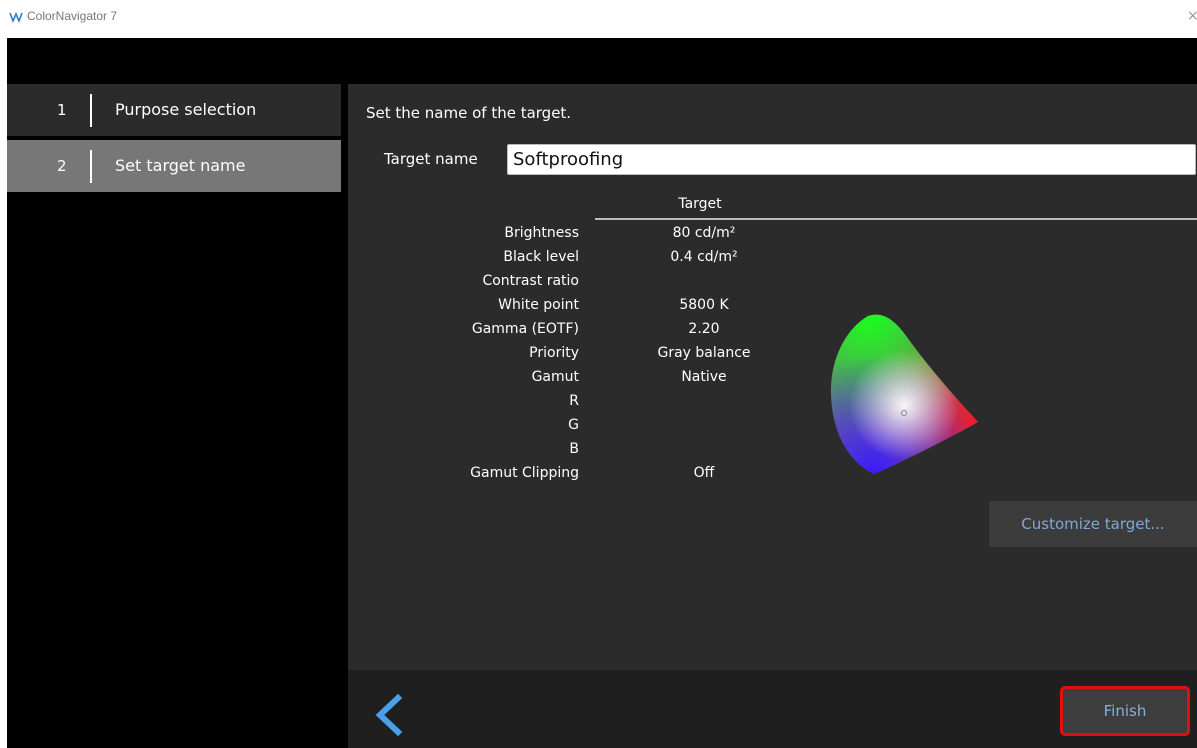 The image size is (1197, 748). What do you see at coordinates (700, 204) in the screenshot?
I see `target-column-header: Target` at bounding box center [700, 204].